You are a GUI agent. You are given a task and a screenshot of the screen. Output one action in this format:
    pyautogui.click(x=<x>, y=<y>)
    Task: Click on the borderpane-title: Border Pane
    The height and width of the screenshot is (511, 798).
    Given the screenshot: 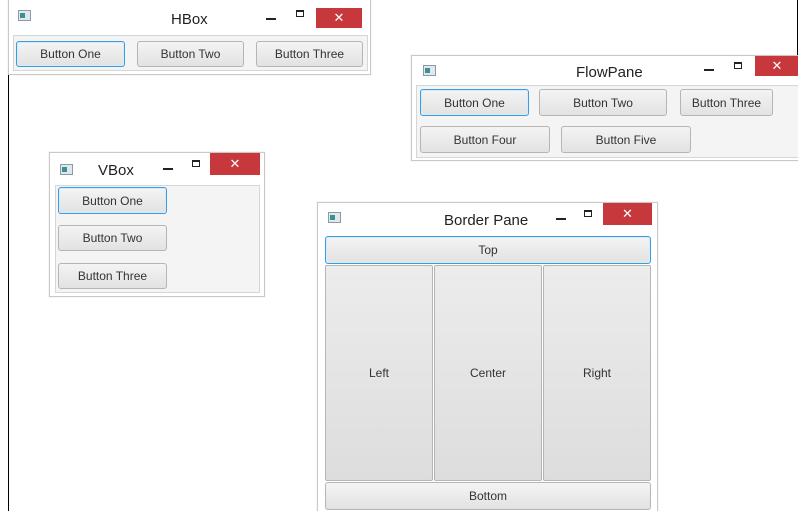 What is the action you would take?
    pyautogui.click(x=486, y=220)
    